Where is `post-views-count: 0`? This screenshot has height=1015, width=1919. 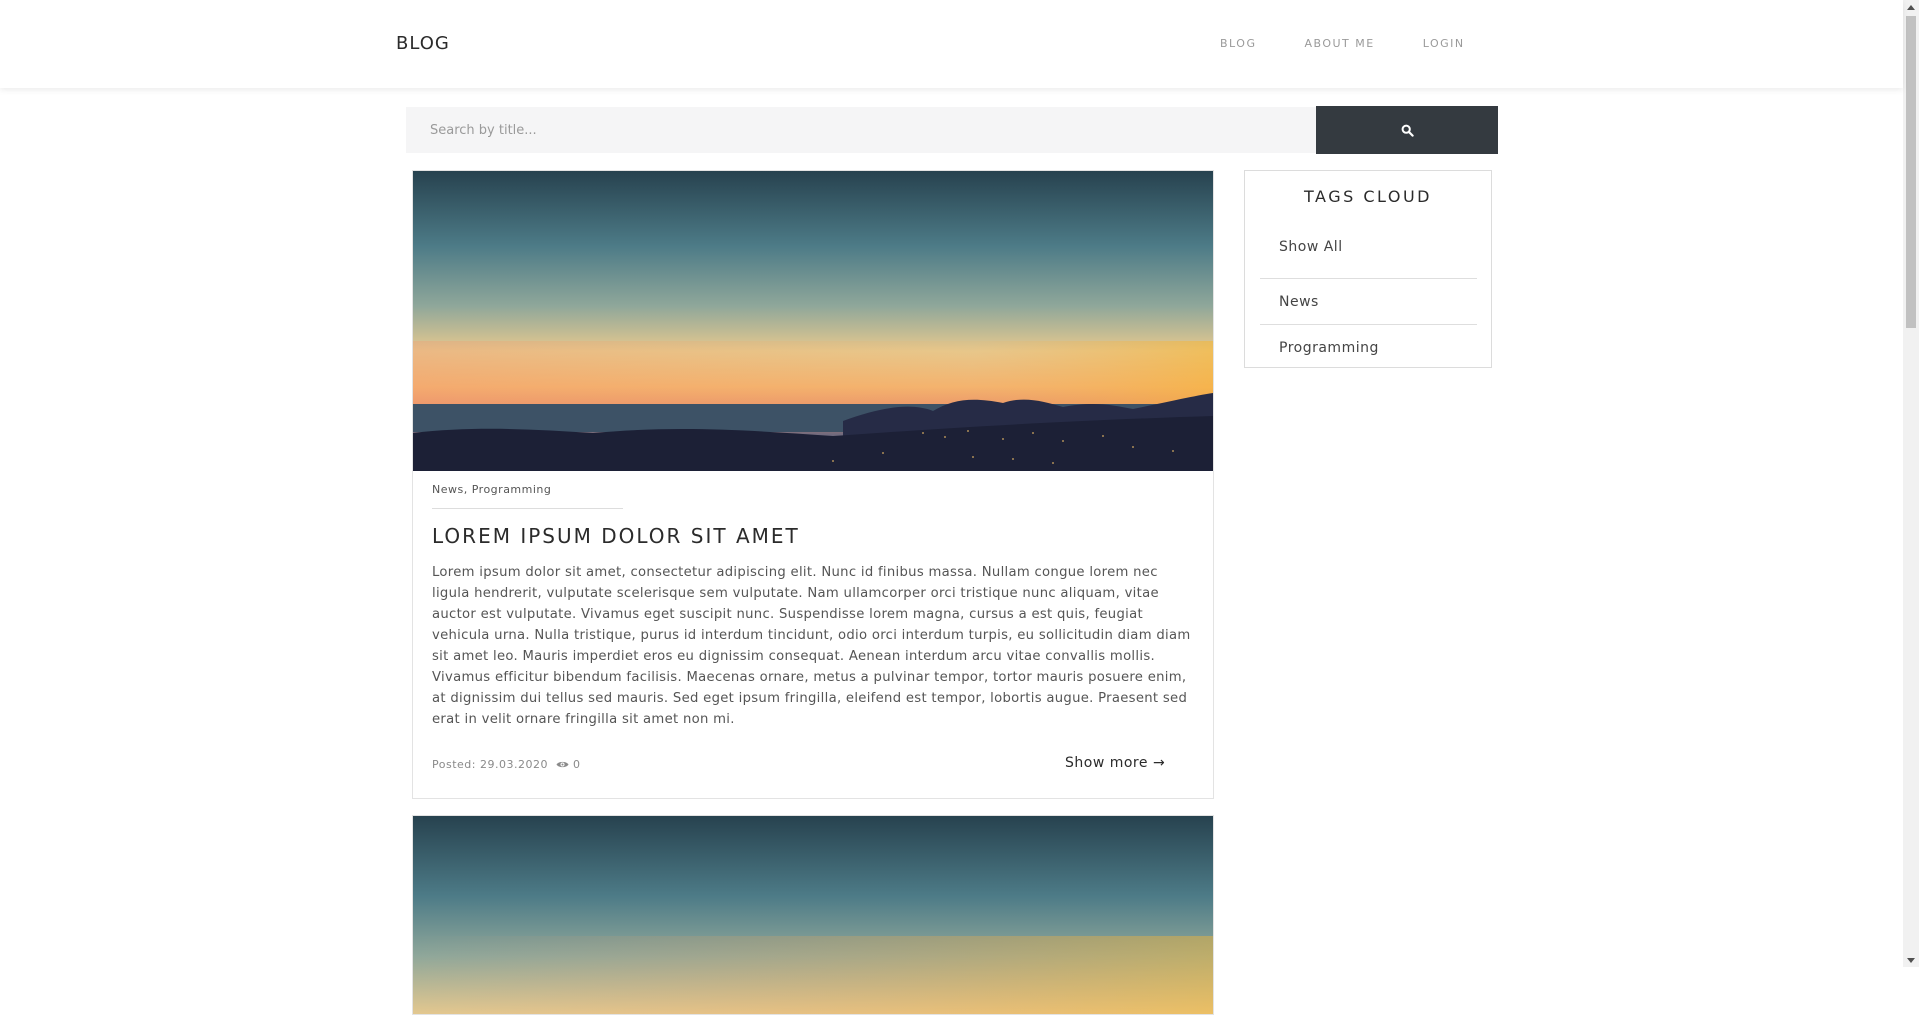
post-views-count: 0 is located at coordinates (576, 764).